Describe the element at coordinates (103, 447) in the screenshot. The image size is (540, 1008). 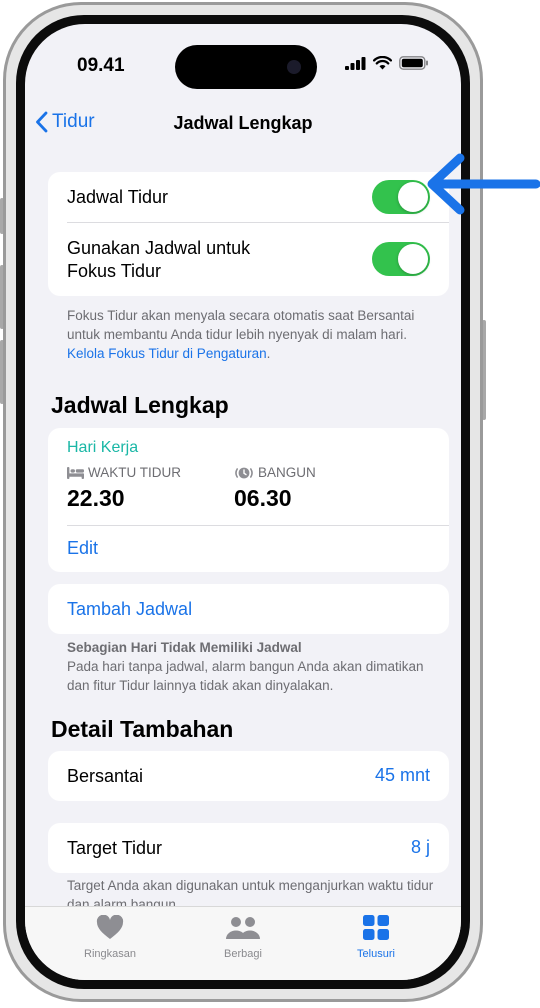
I see `weekday-label: Hari Kerja` at that location.